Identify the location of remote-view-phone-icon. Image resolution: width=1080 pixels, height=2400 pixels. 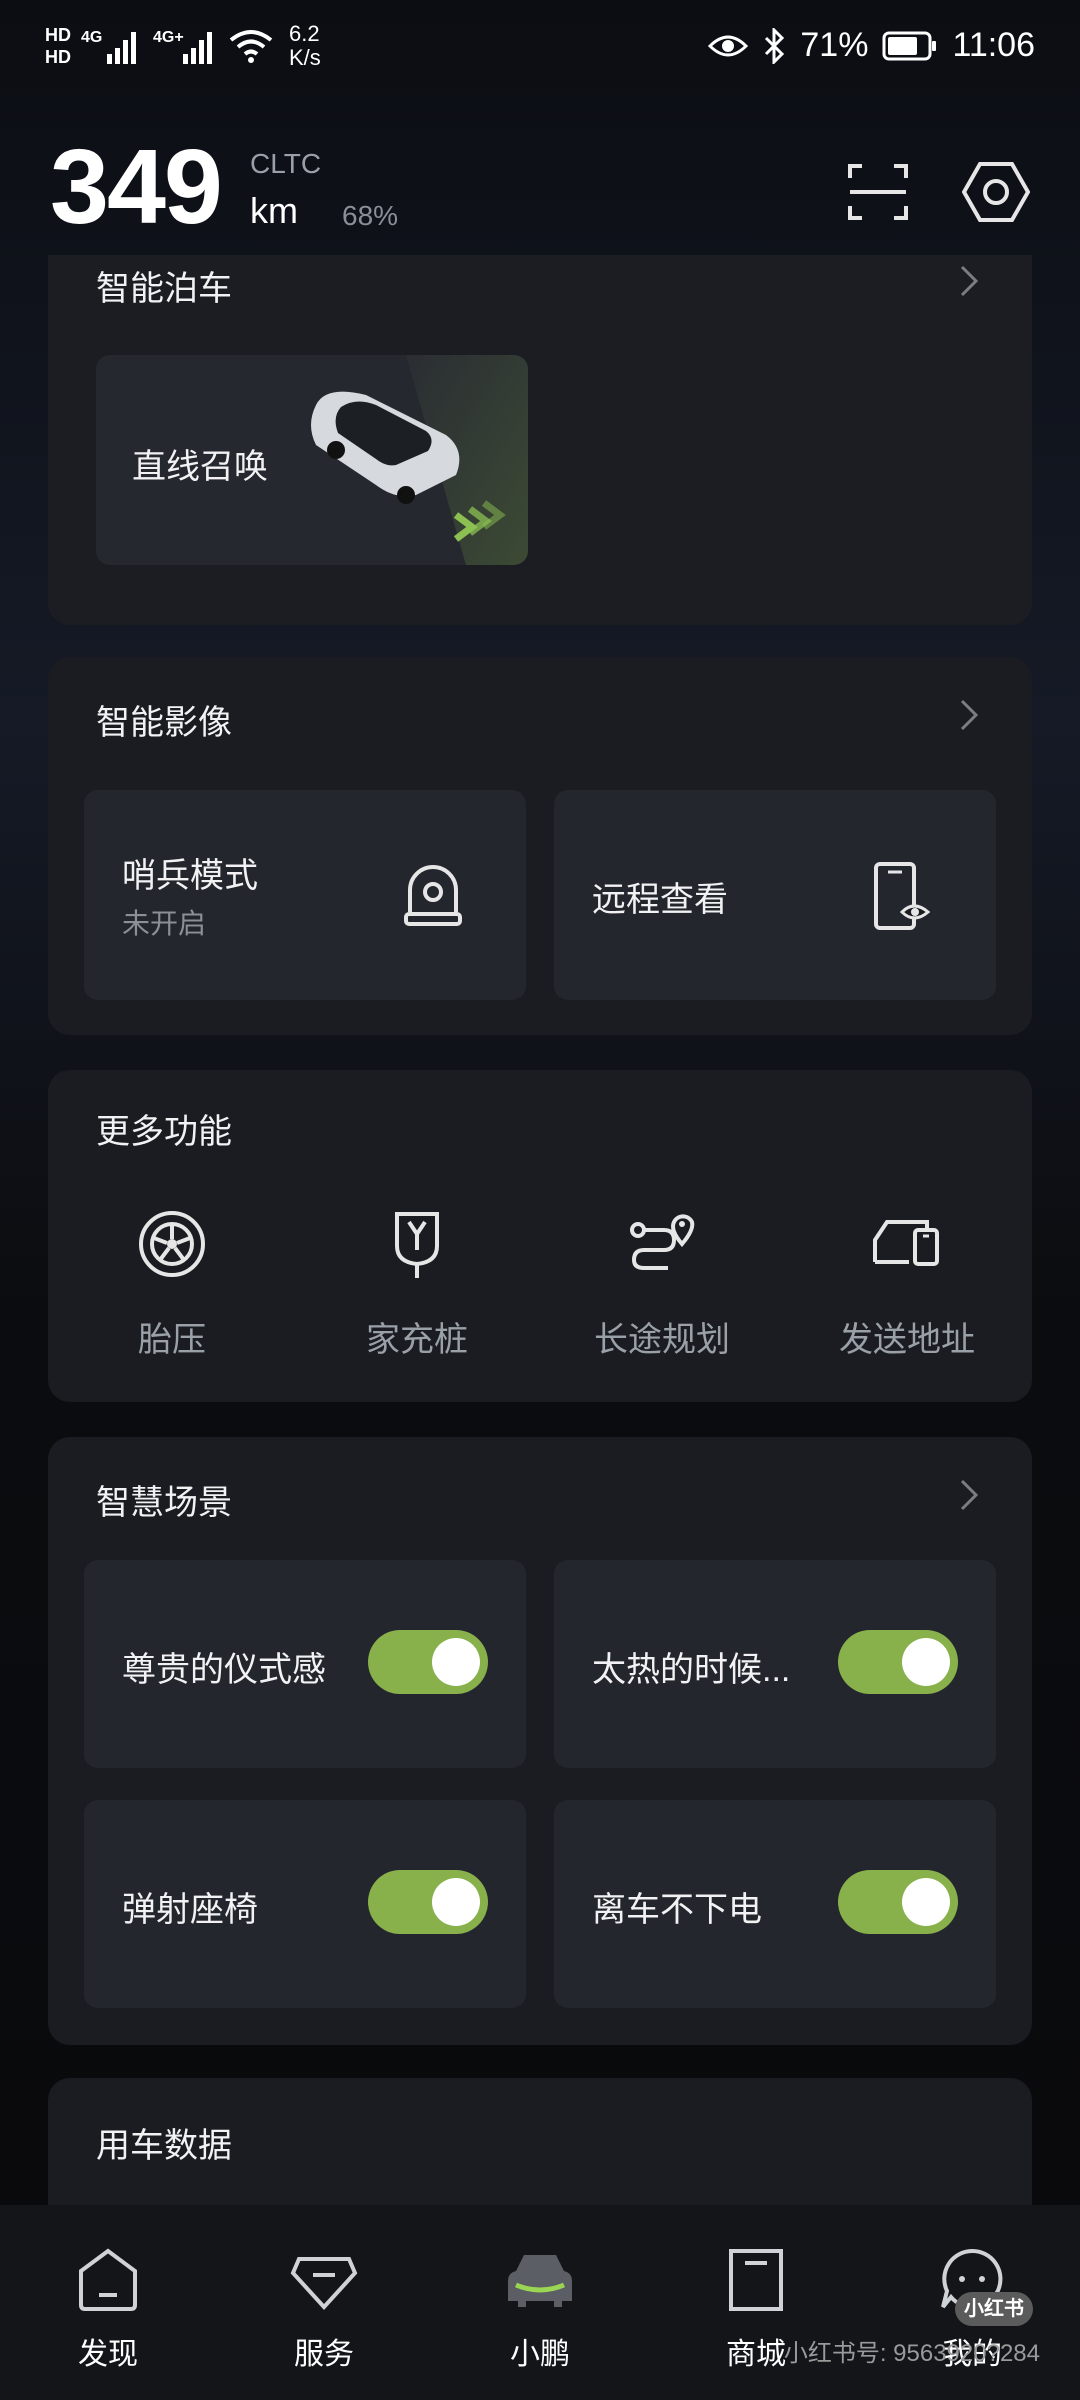
(902, 896).